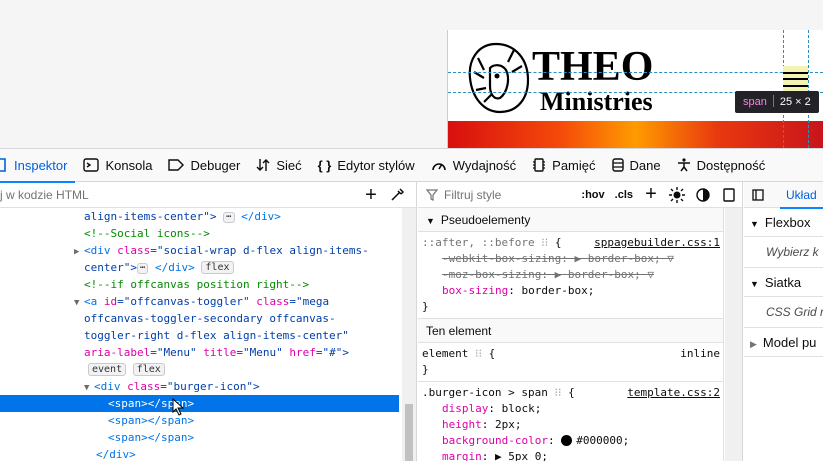  I want to click on toggle-pane-icon, so click(758, 195).